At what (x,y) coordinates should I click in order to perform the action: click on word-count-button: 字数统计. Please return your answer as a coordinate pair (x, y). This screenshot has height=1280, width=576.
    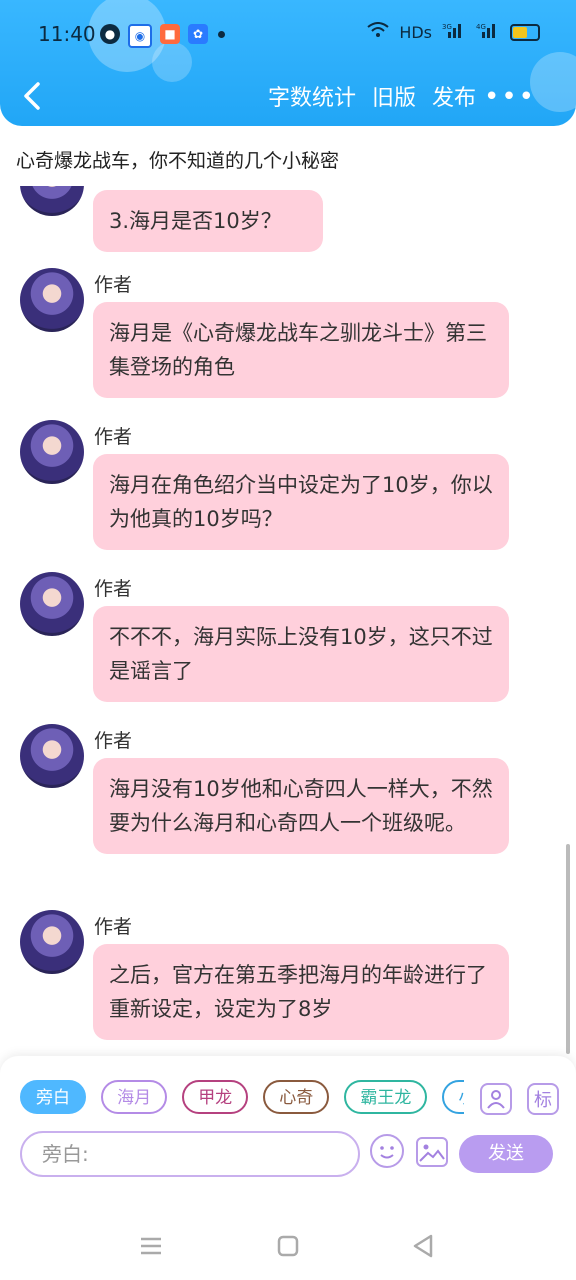
    Looking at the image, I should click on (312, 96).